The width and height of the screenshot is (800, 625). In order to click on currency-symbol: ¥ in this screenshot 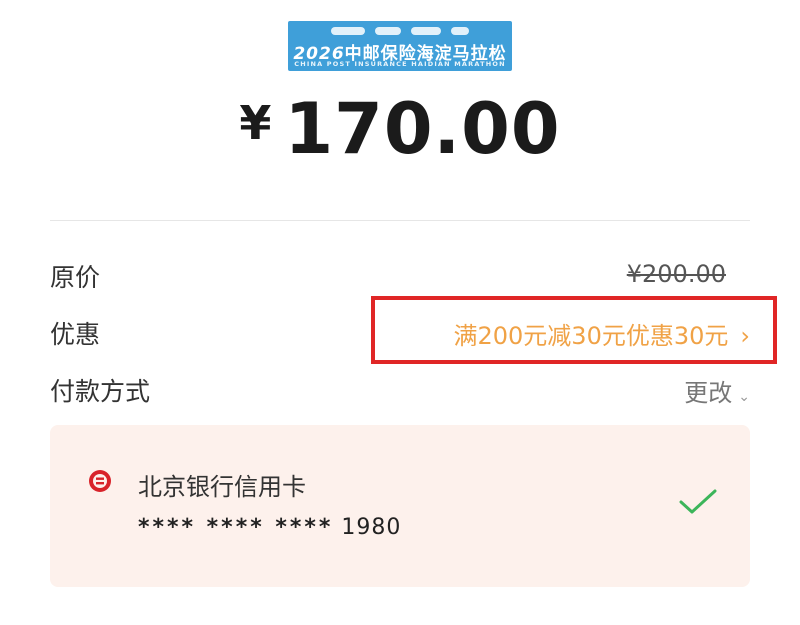, I will do `click(256, 123)`.